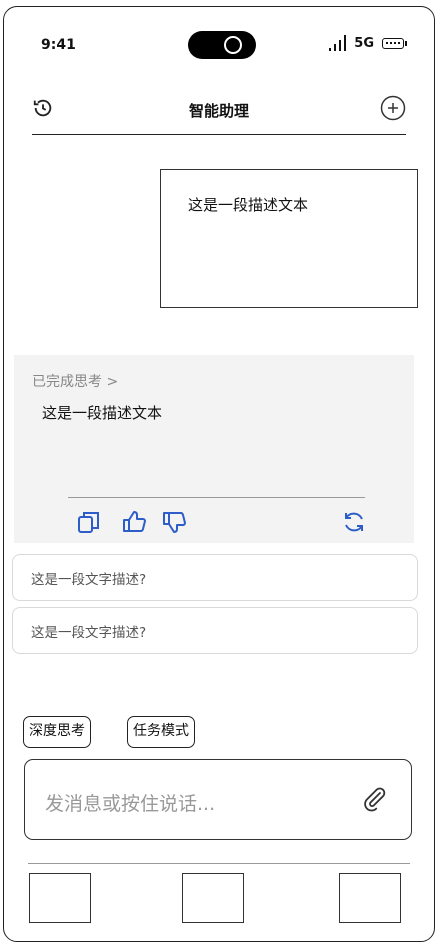 This screenshot has height=948, width=442. What do you see at coordinates (394, 43) in the screenshot?
I see `battery-icon` at bounding box center [394, 43].